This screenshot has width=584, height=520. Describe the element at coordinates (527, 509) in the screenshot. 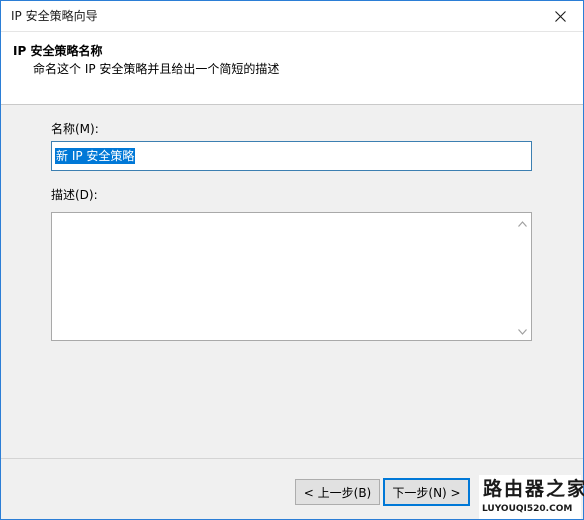

I see `watermark-sub-text: LUYOUQI520.COM` at that location.